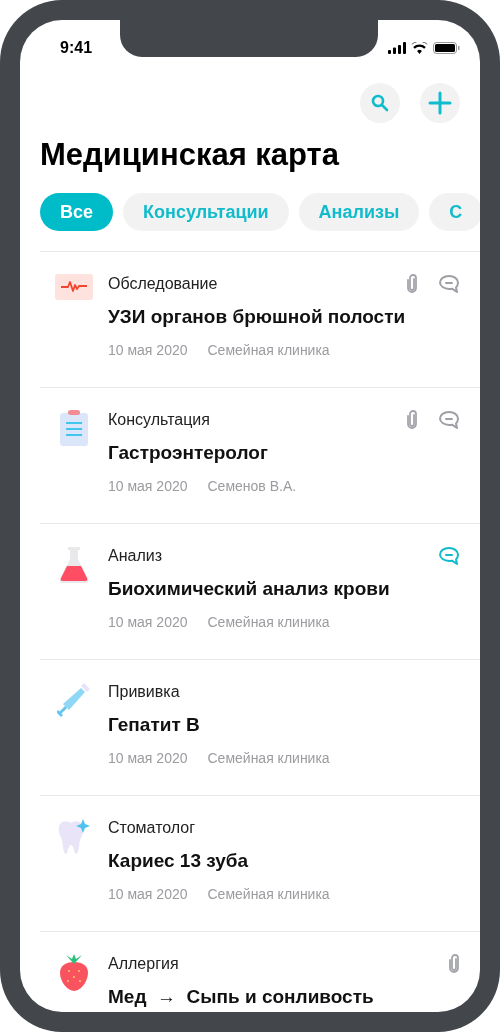 This screenshot has height=1032, width=500. What do you see at coordinates (294, 589) in the screenshot?
I see `record-title: Биохимический анализ крови` at bounding box center [294, 589].